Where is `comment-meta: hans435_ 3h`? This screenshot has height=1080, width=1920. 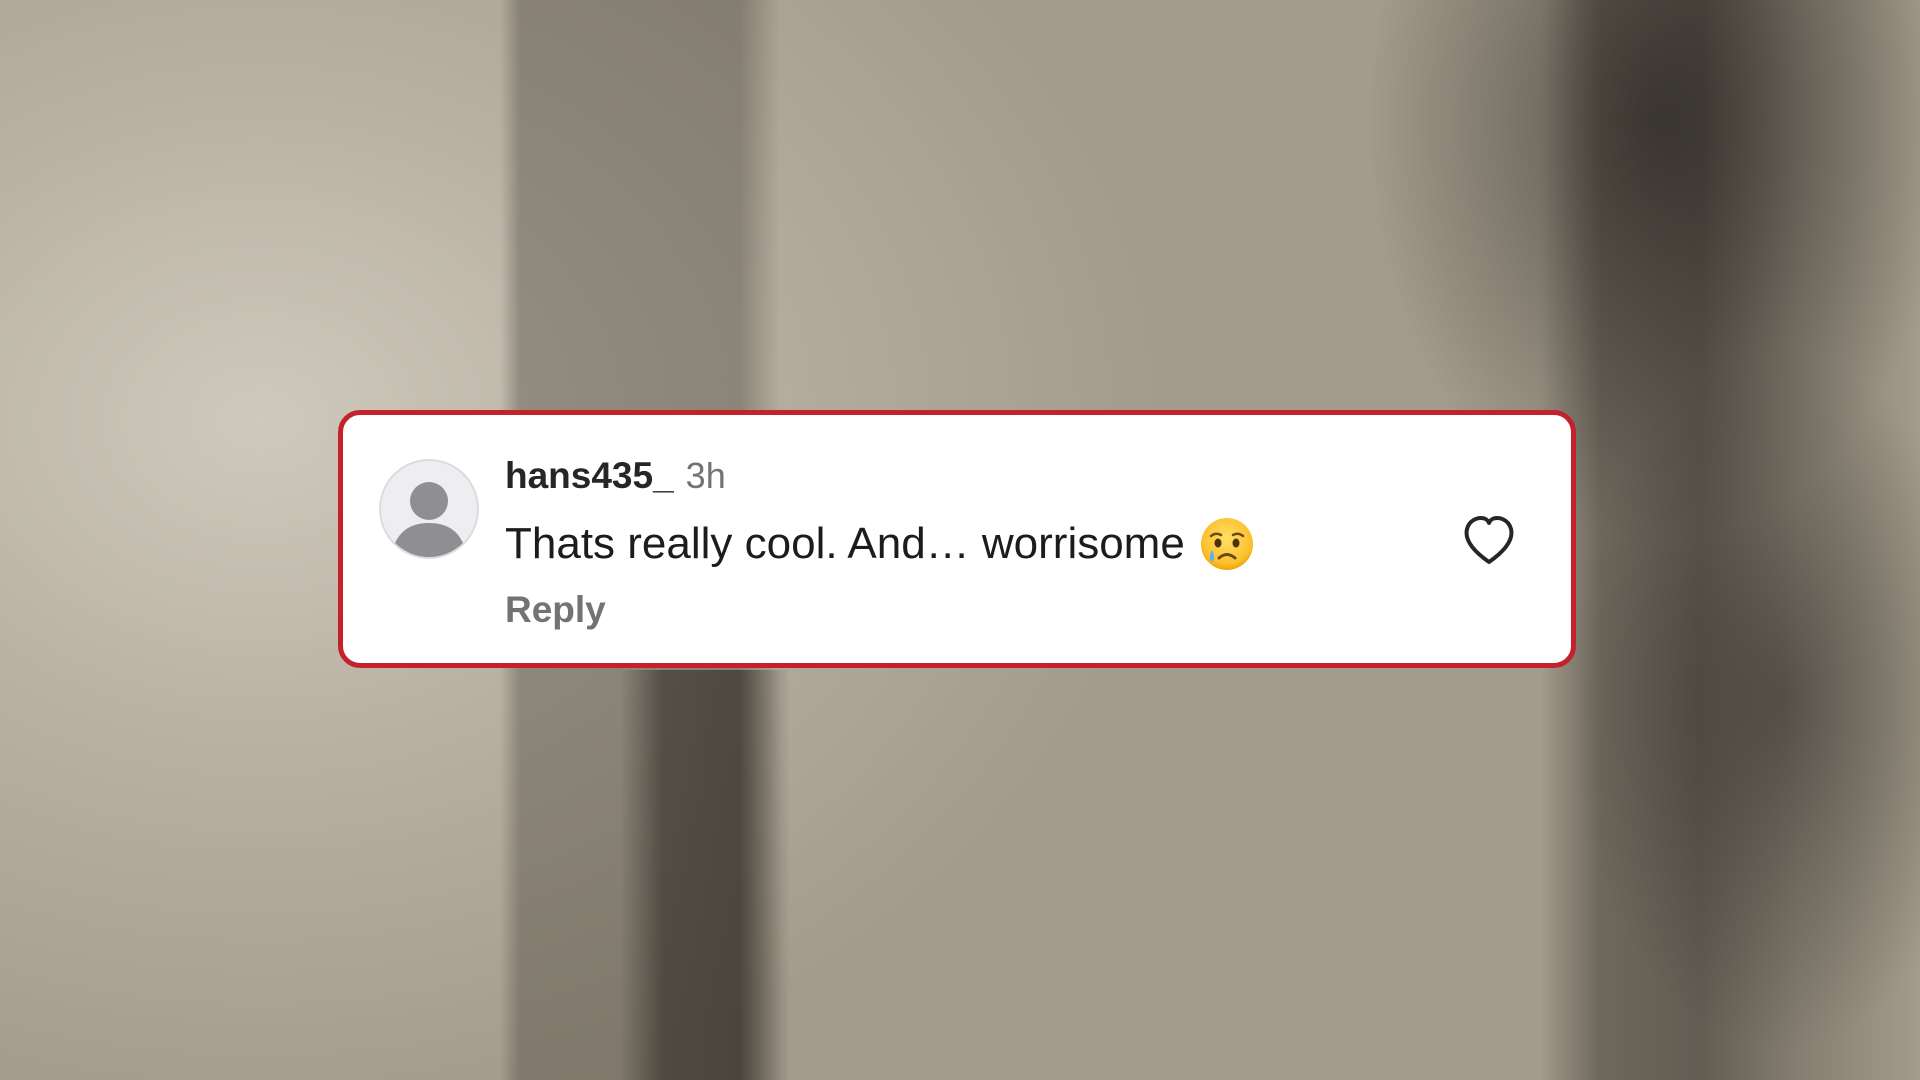 comment-meta: hans435_ 3h is located at coordinates (978, 480).